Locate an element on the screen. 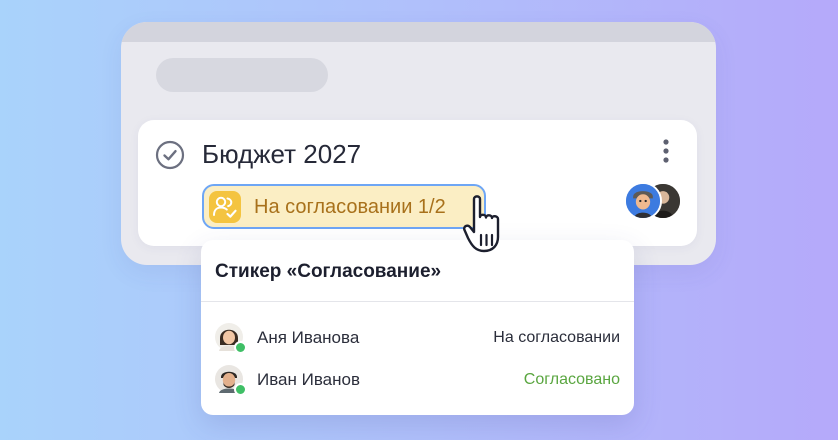 The image size is (838, 440). approver-row: Аня Иванова На согласовании is located at coordinates (417, 338).